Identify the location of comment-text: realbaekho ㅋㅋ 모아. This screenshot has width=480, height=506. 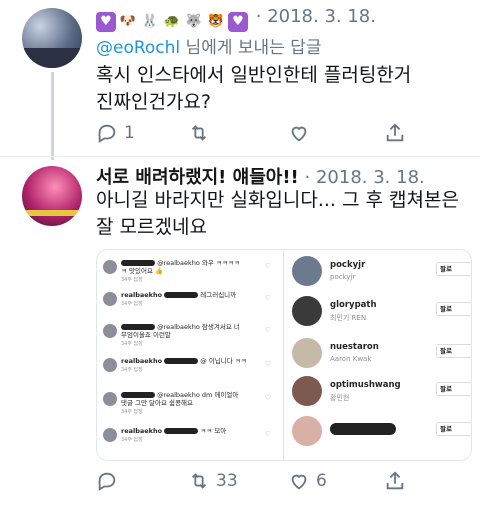
(196, 431).